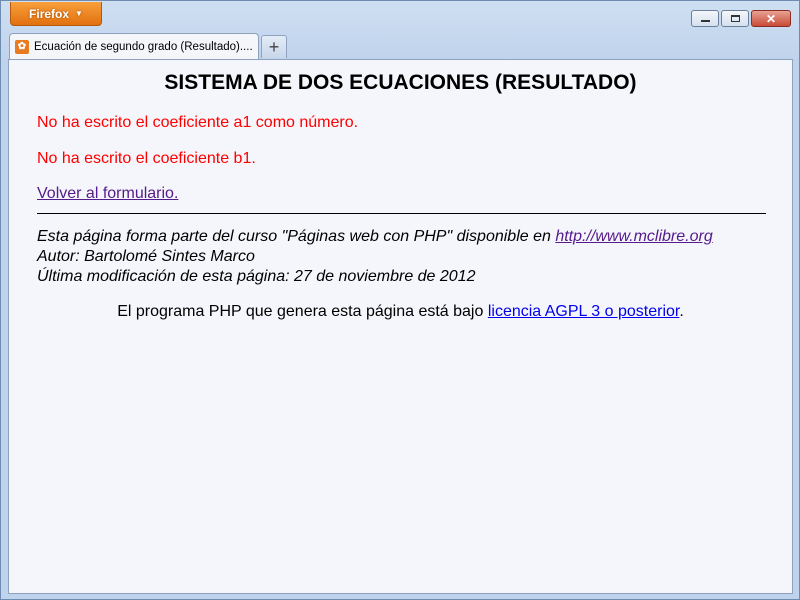 This screenshot has width=800, height=600. What do you see at coordinates (49, 13) in the screenshot?
I see `firefox-menu-label: Firefox` at bounding box center [49, 13].